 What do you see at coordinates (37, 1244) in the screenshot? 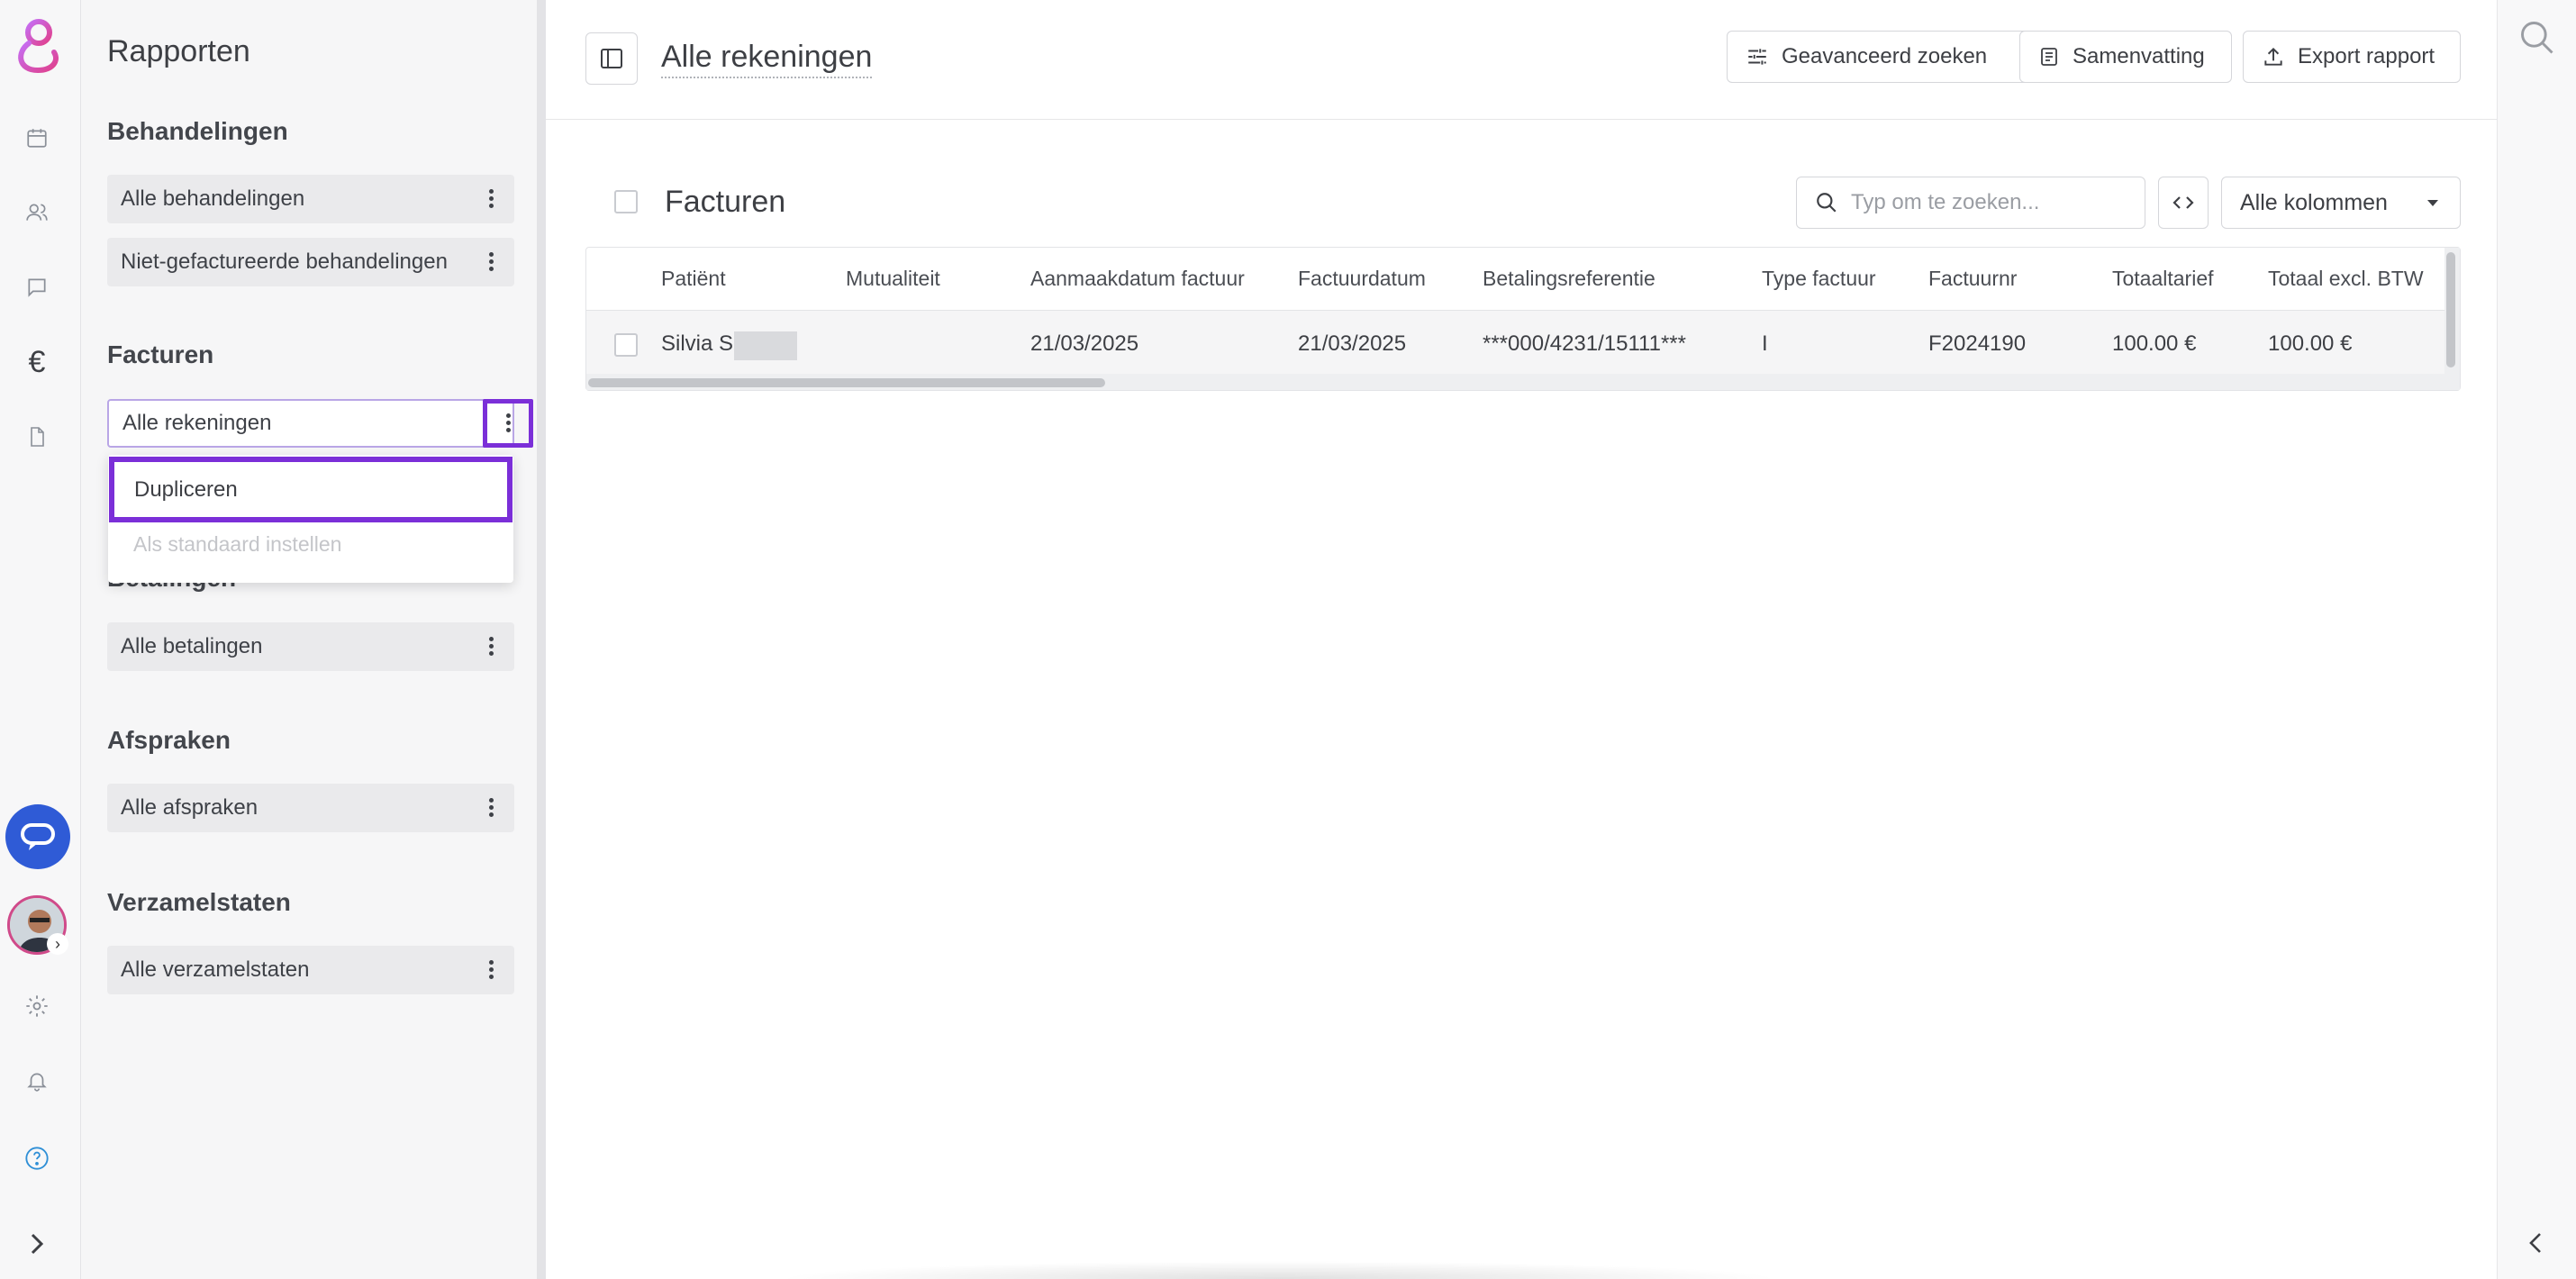
I see `expand-icon` at bounding box center [37, 1244].